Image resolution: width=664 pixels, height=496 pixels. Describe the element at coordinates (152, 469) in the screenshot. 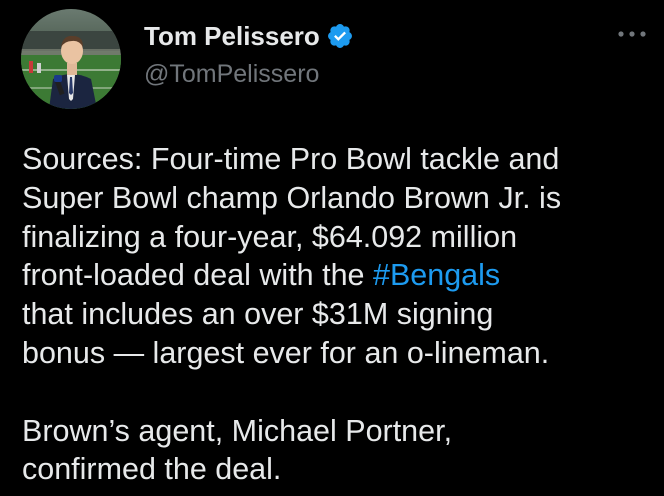

I see `tweet-text-line: confirmed the deal.` at that location.